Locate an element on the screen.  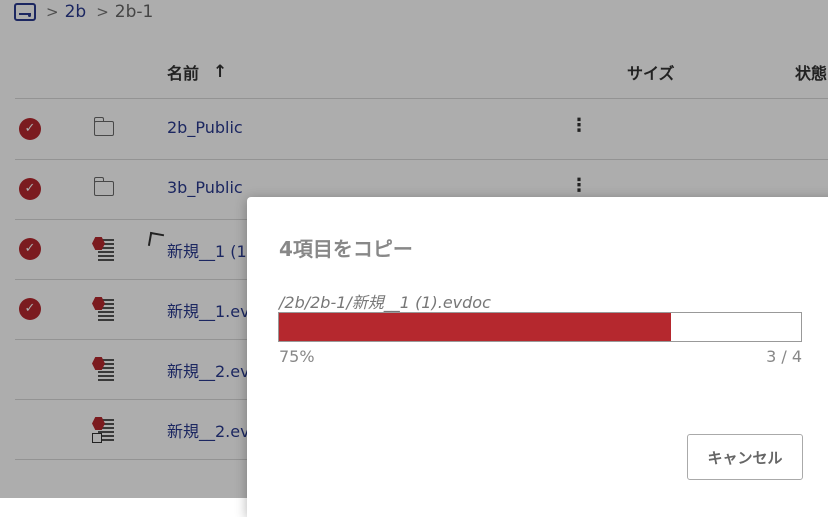
current-file-path: /2b/2b-1/新規__1 (1).evdoc is located at coordinates (385, 302).